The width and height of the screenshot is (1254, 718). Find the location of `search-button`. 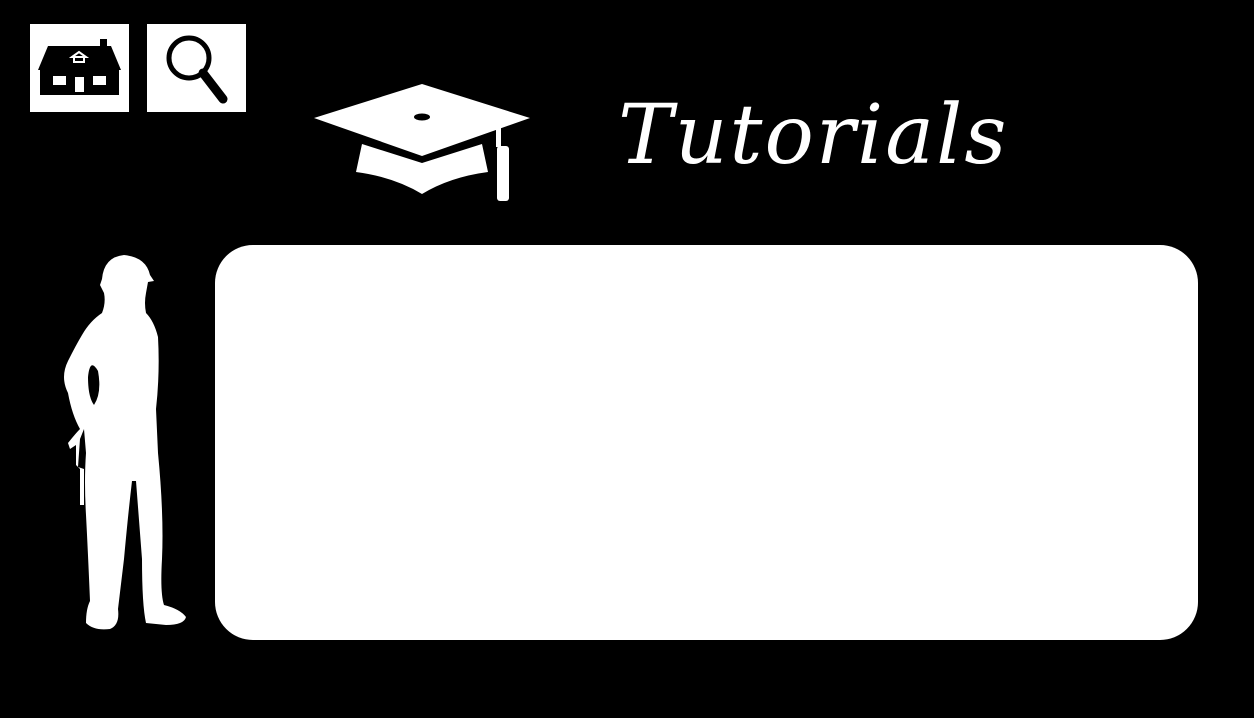

search-button is located at coordinates (196, 68).